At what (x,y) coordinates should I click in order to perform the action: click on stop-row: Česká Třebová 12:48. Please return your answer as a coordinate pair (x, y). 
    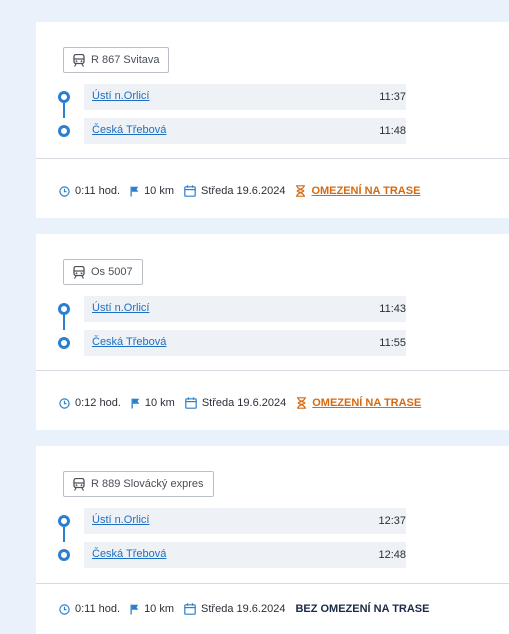
    Looking at the image, I should click on (233, 555).